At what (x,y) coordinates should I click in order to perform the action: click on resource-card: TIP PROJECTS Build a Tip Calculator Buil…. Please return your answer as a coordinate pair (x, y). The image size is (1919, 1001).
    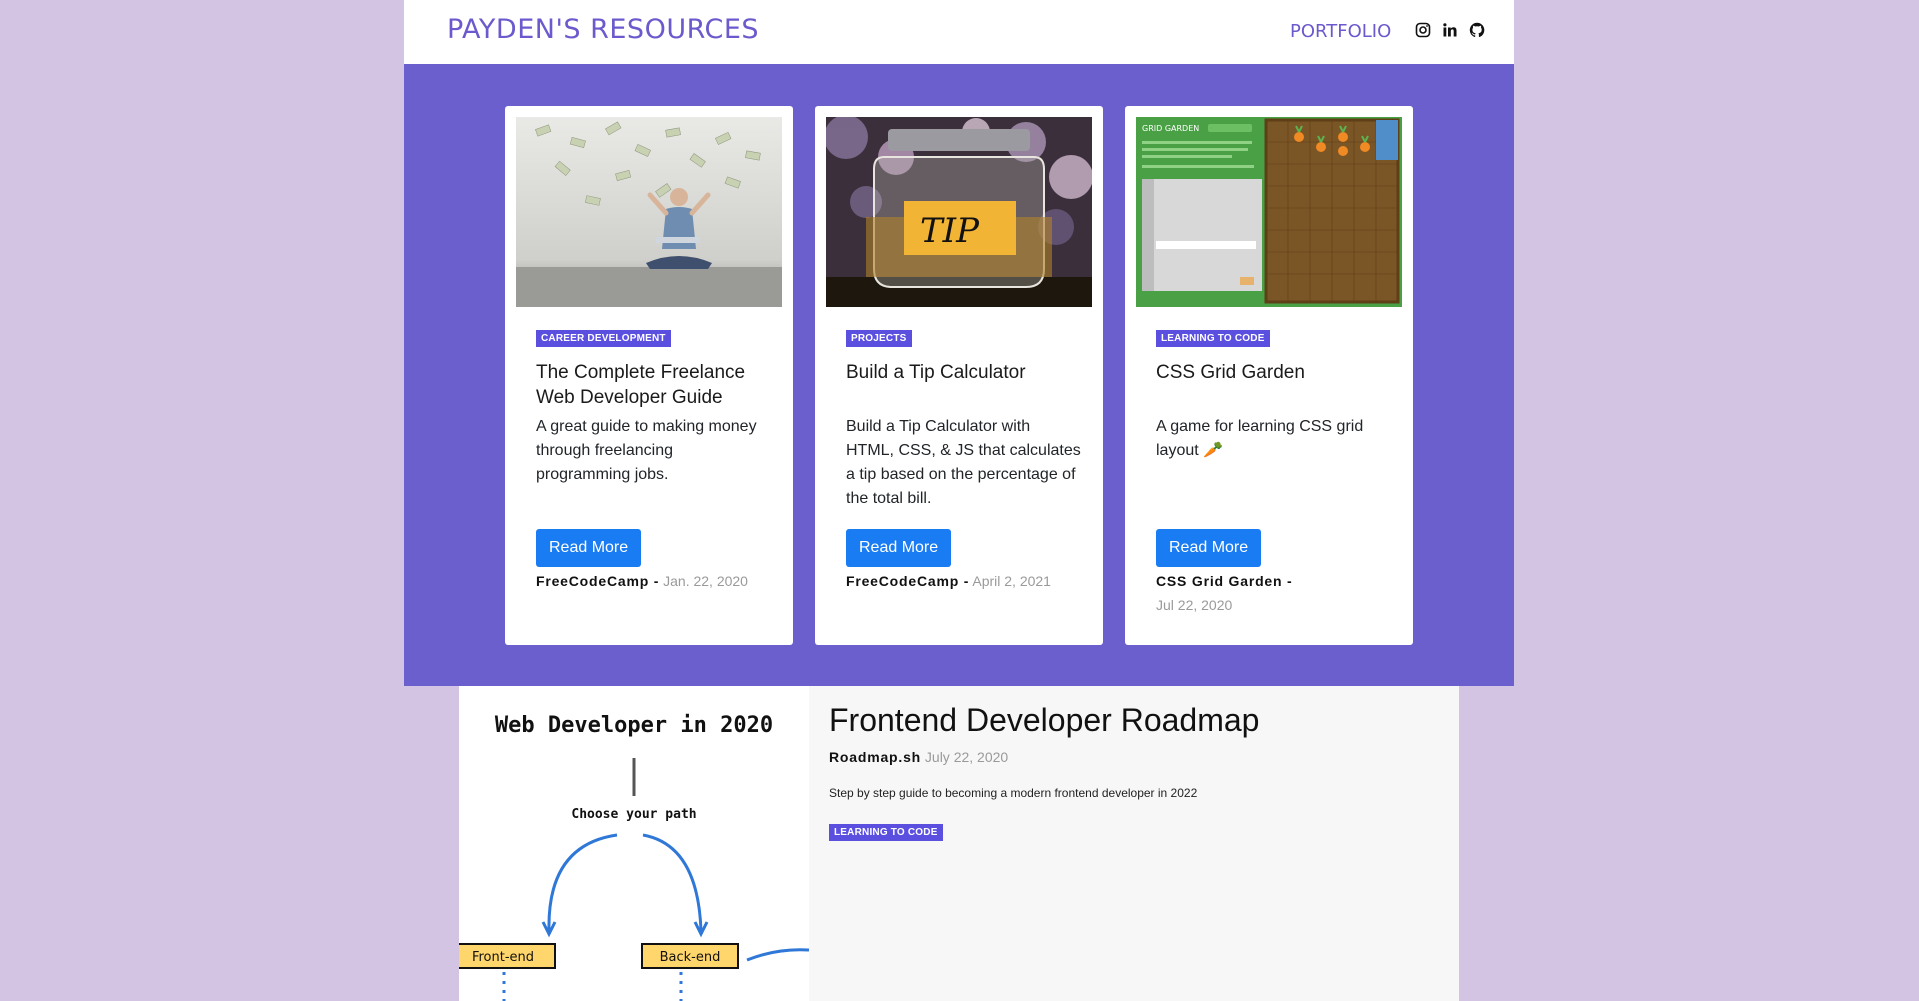
    Looking at the image, I should click on (959, 375).